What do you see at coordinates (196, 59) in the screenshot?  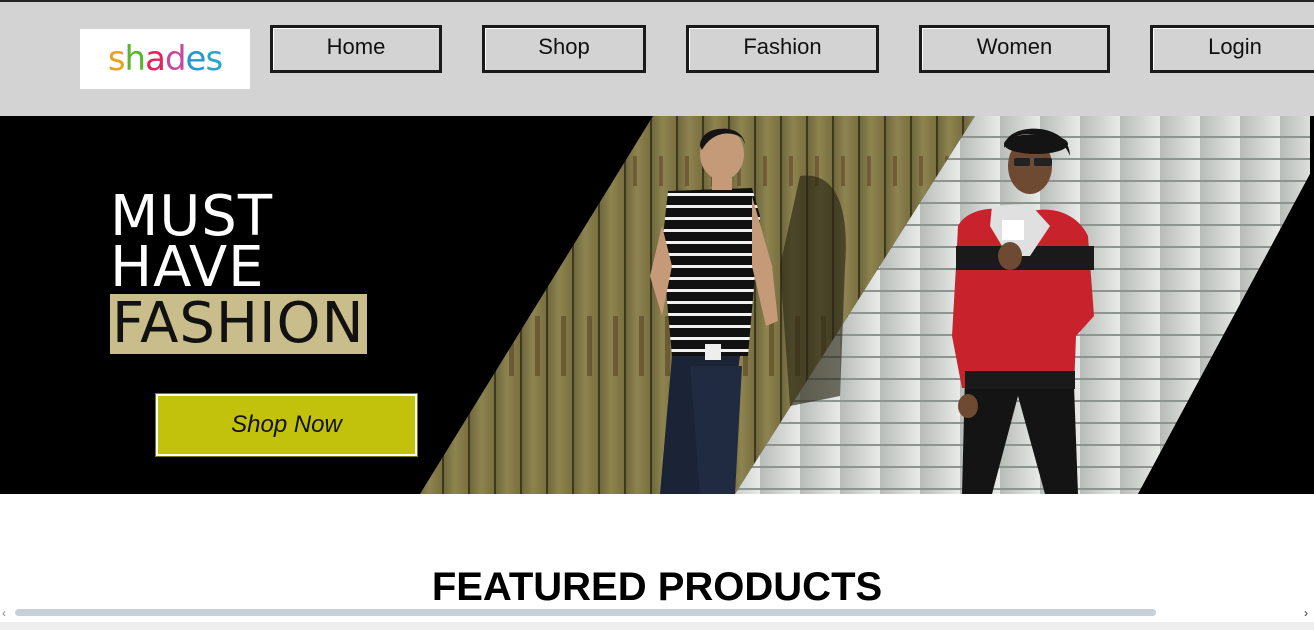 I see `logo-letter: e` at bounding box center [196, 59].